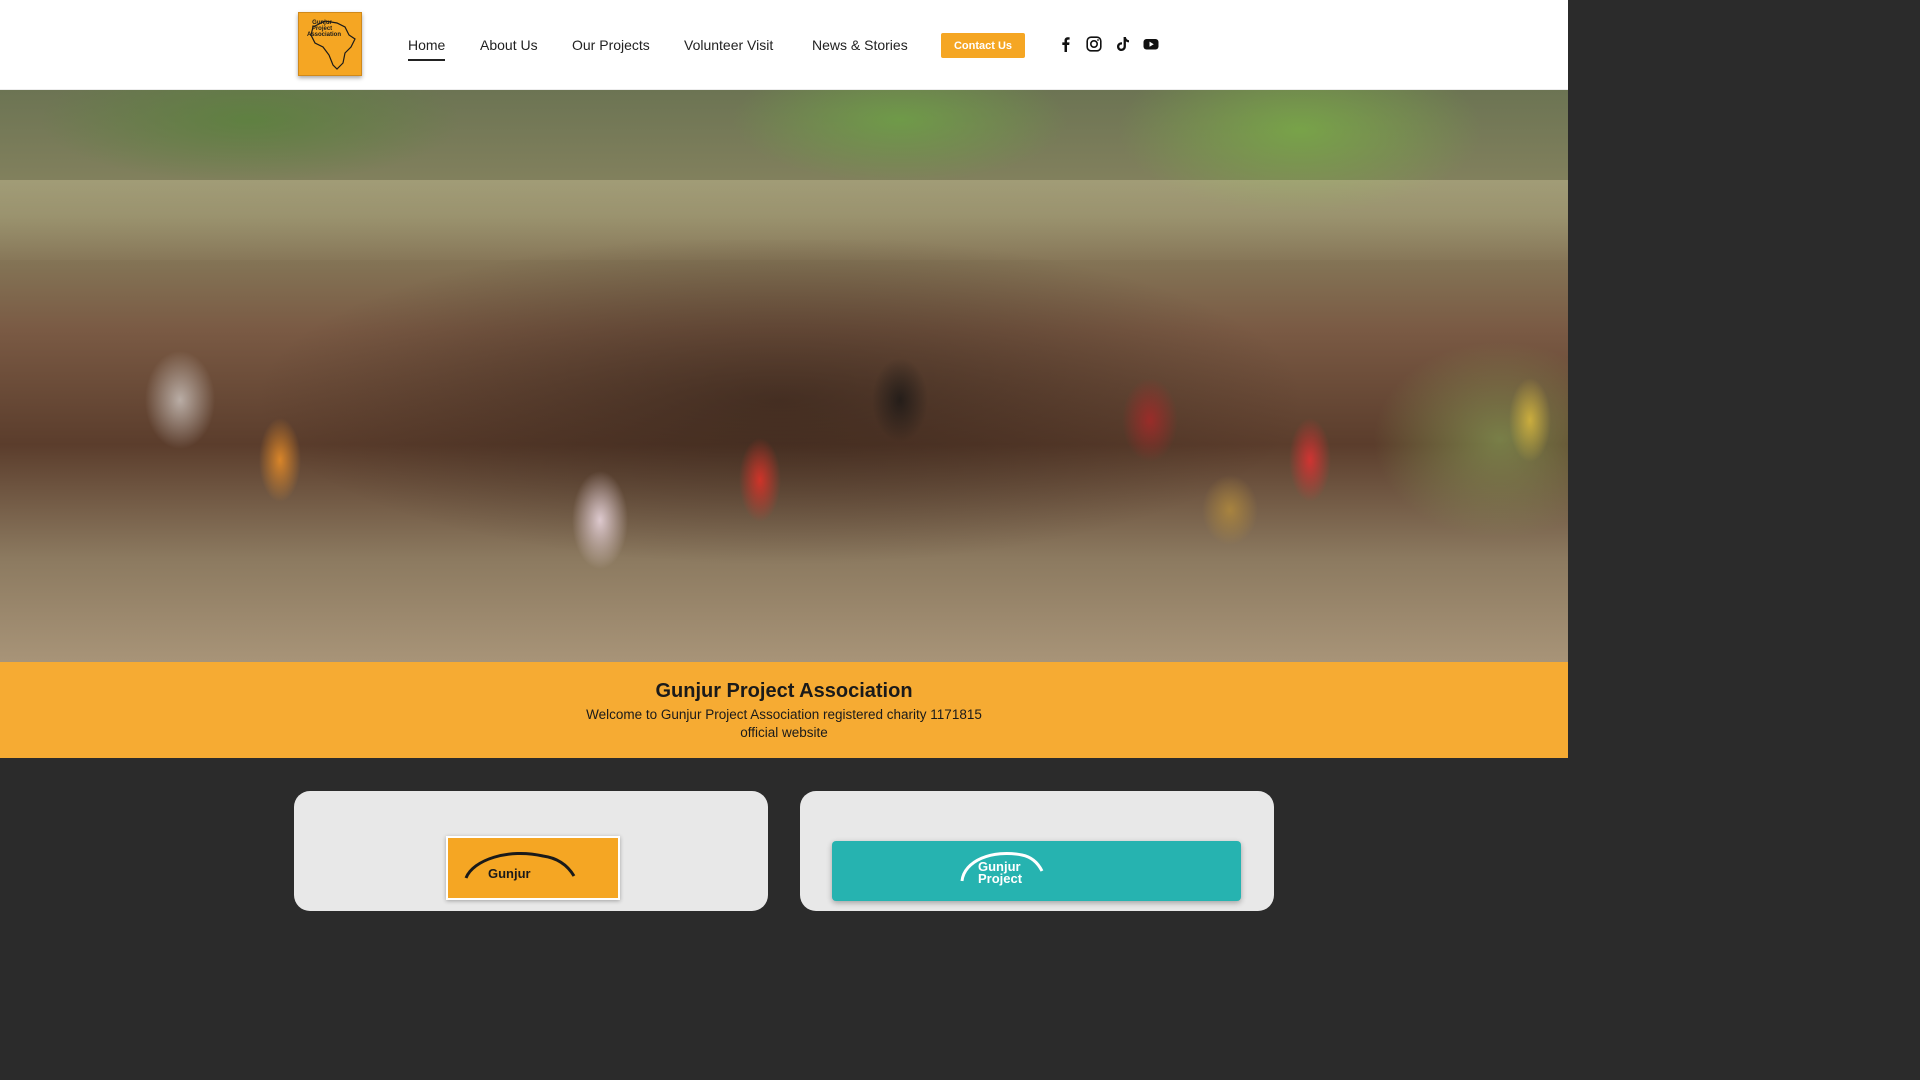  Describe the element at coordinates (324, 29) in the screenshot. I see `logo-text: Gunjur Project Association` at that location.